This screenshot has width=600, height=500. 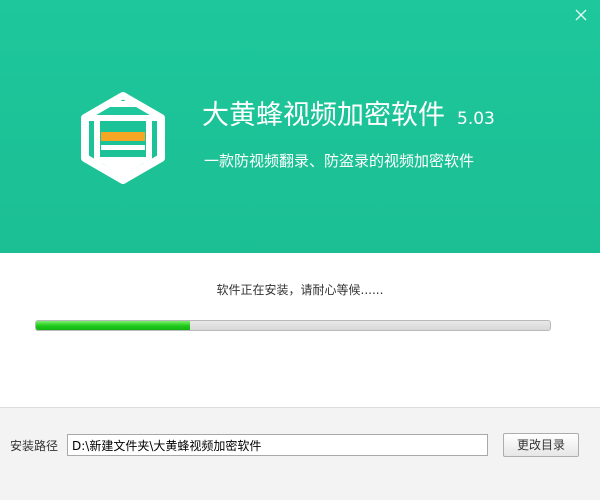 I want to click on close-icon, so click(x=581, y=15).